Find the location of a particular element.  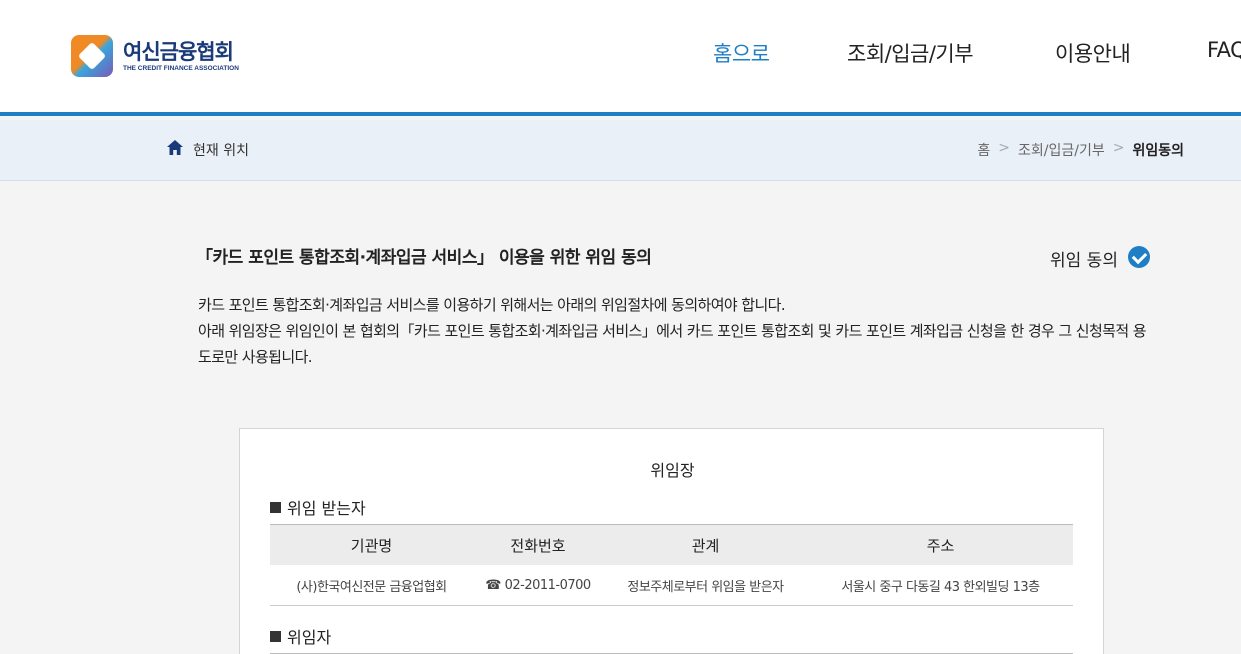

breadcrumb-inquiry: 조회/입금/기부 is located at coordinates (1061, 150).